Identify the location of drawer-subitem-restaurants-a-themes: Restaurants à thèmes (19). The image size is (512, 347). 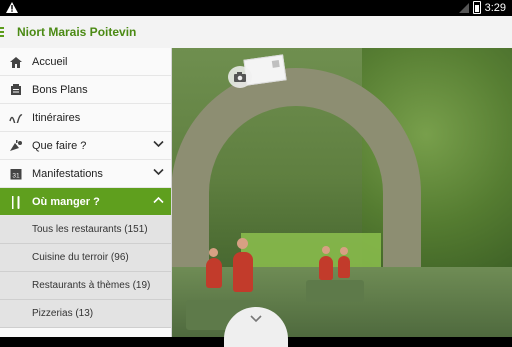
(85, 286).